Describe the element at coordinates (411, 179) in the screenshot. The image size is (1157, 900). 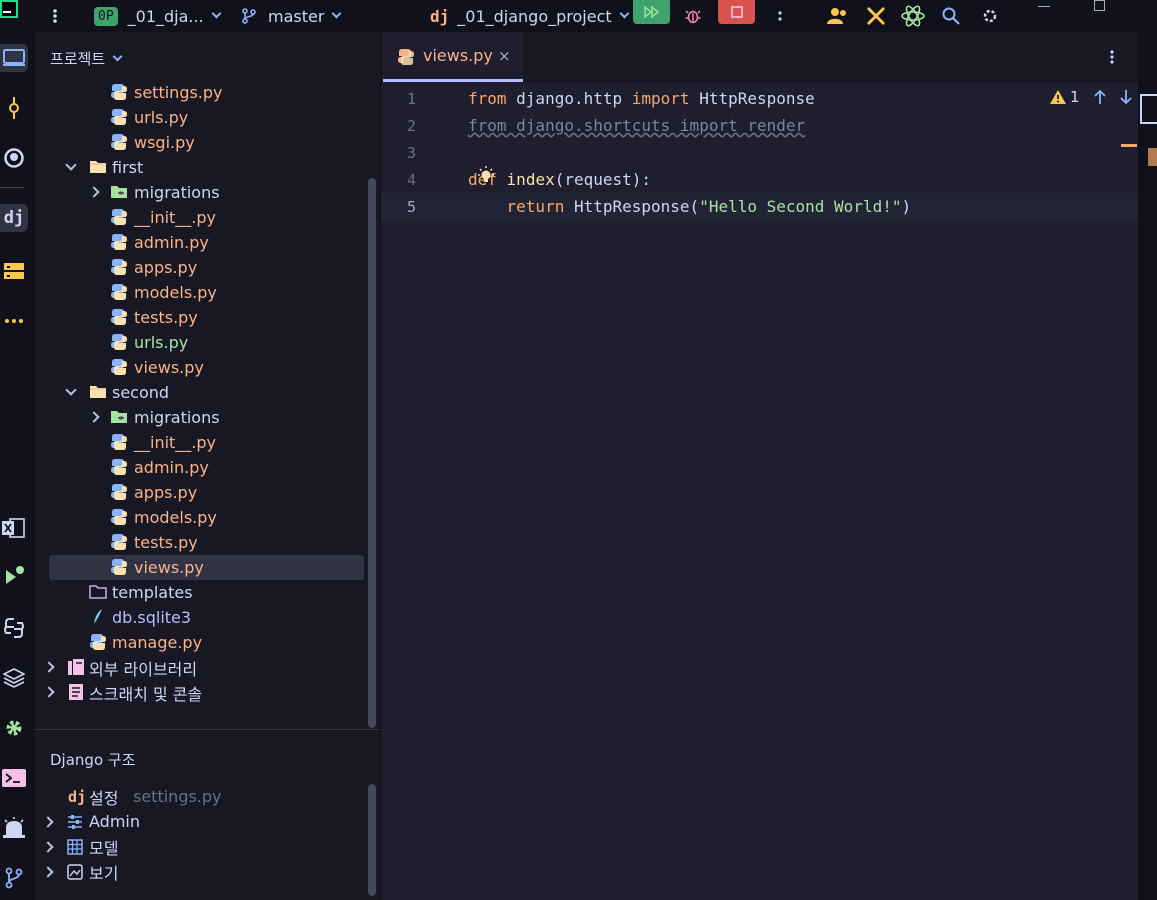
I see `line-number: 4` at that location.